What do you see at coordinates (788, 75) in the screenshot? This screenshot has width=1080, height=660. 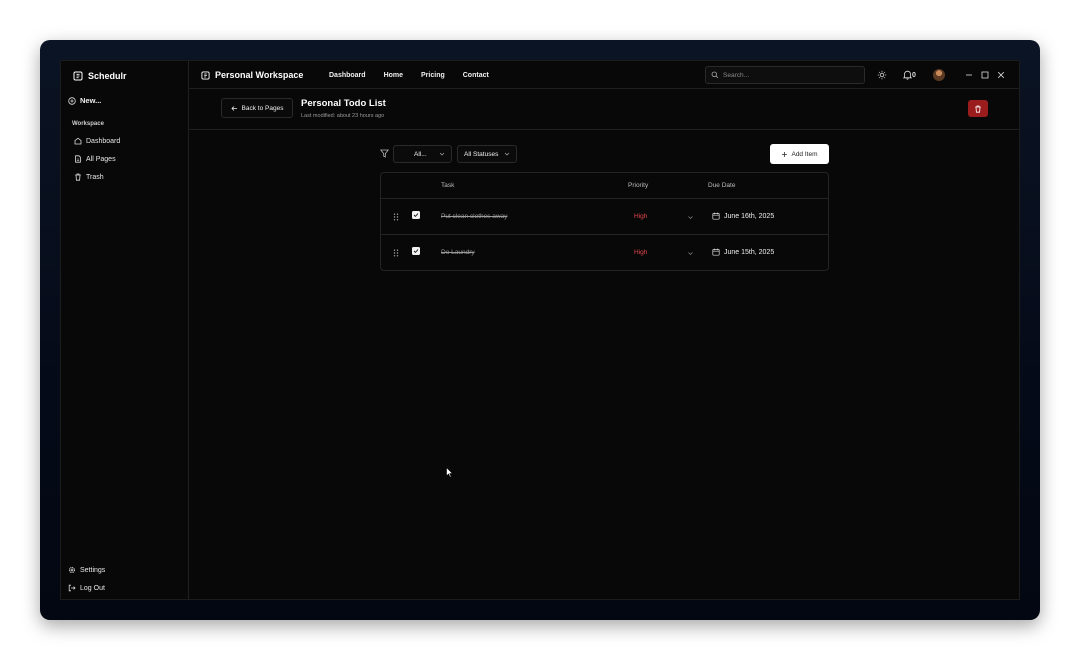 I see `search-input` at bounding box center [788, 75].